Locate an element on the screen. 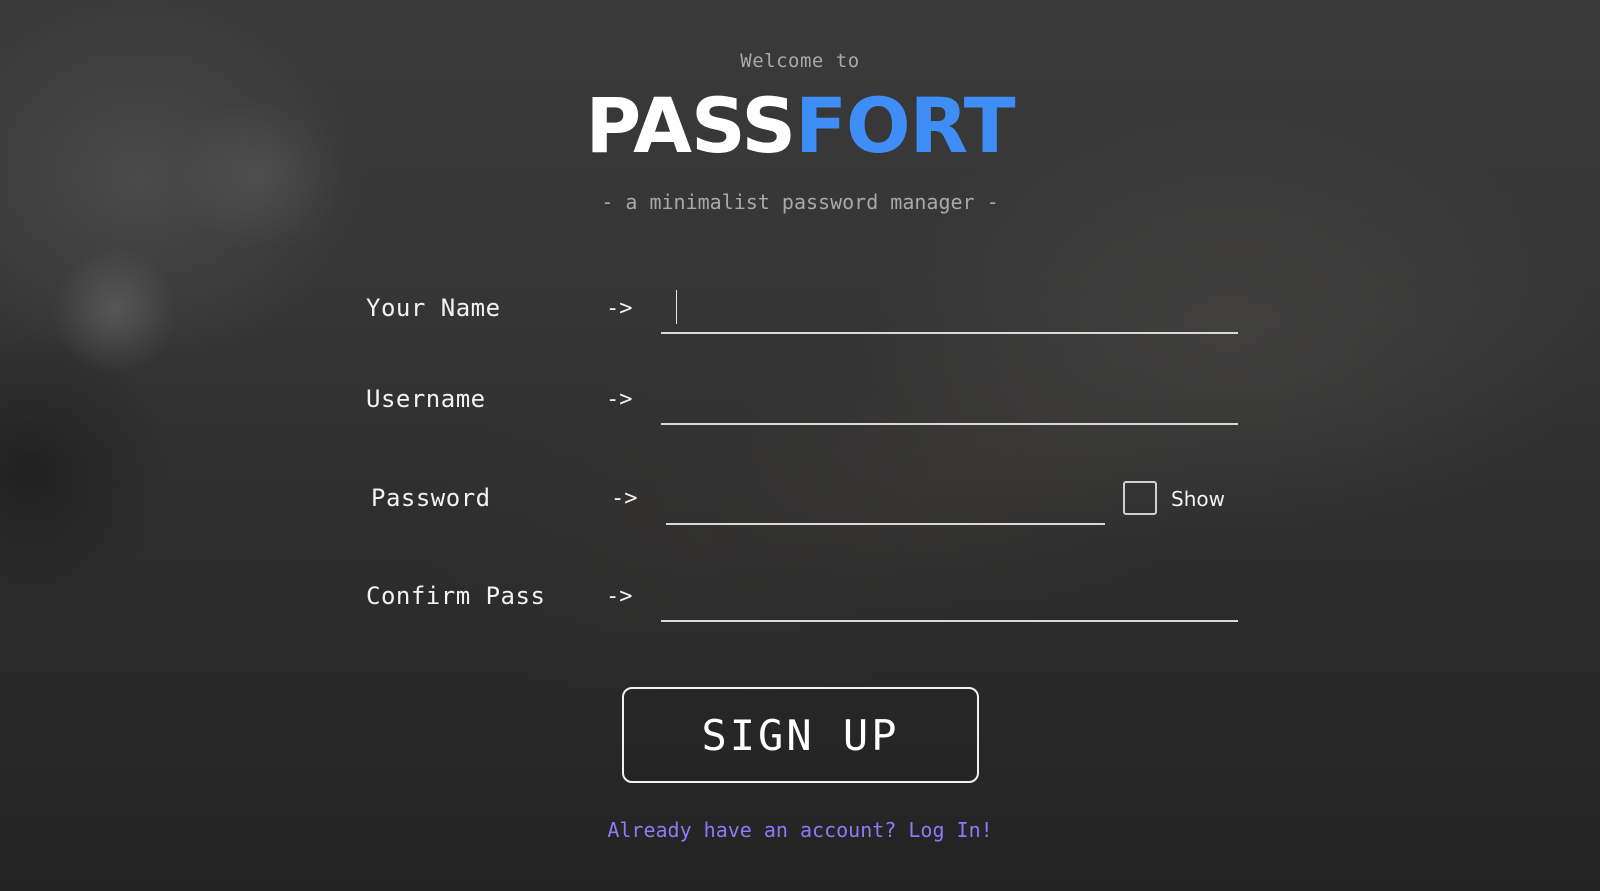 This screenshot has width=1600, height=891. confirm-password-label: Confirm Pass is located at coordinates (456, 596).